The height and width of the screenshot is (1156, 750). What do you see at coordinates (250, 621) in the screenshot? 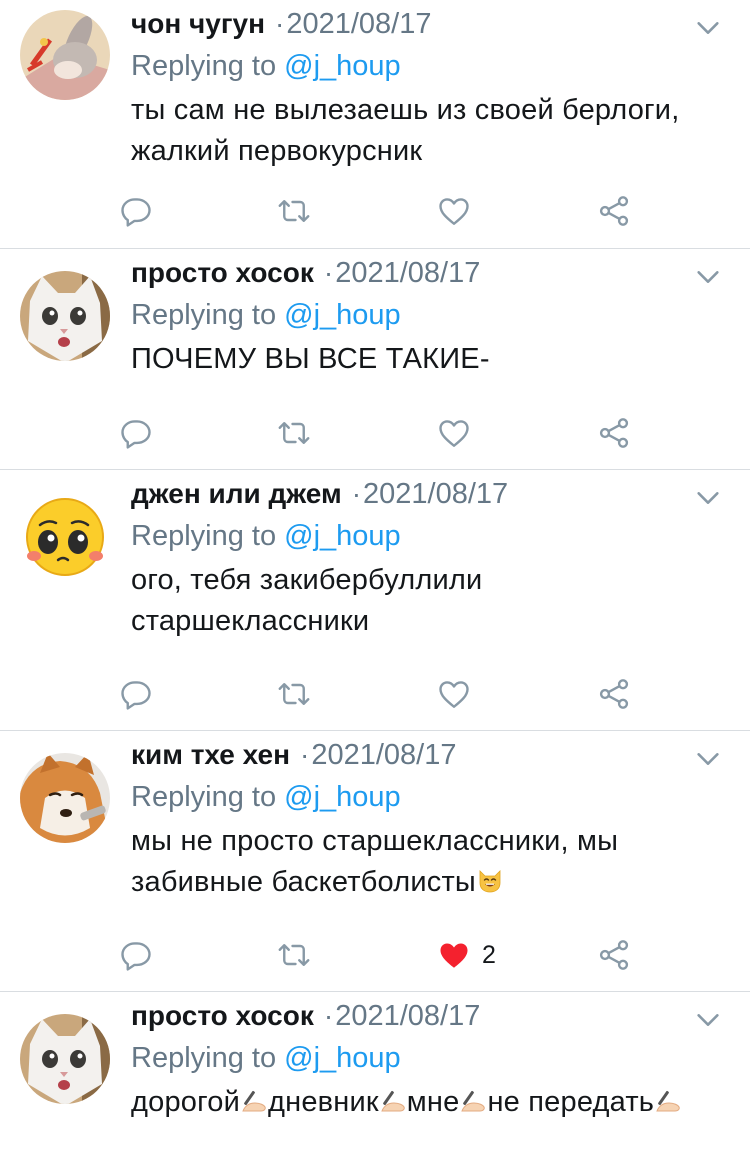
I see `tweet-text-line: старшеклассники` at bounding box center [250, 621].